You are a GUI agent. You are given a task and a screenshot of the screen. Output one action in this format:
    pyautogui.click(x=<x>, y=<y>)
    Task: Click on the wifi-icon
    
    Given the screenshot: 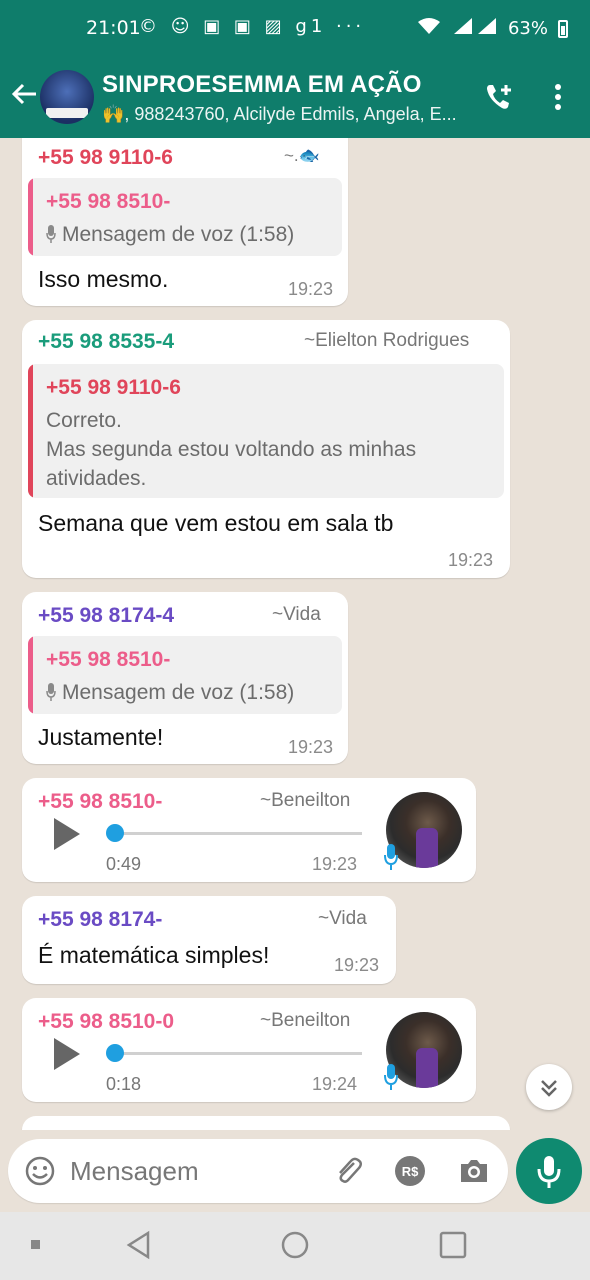 What is the action you would take?
    pyautogui.click(x=429, y=28)
    